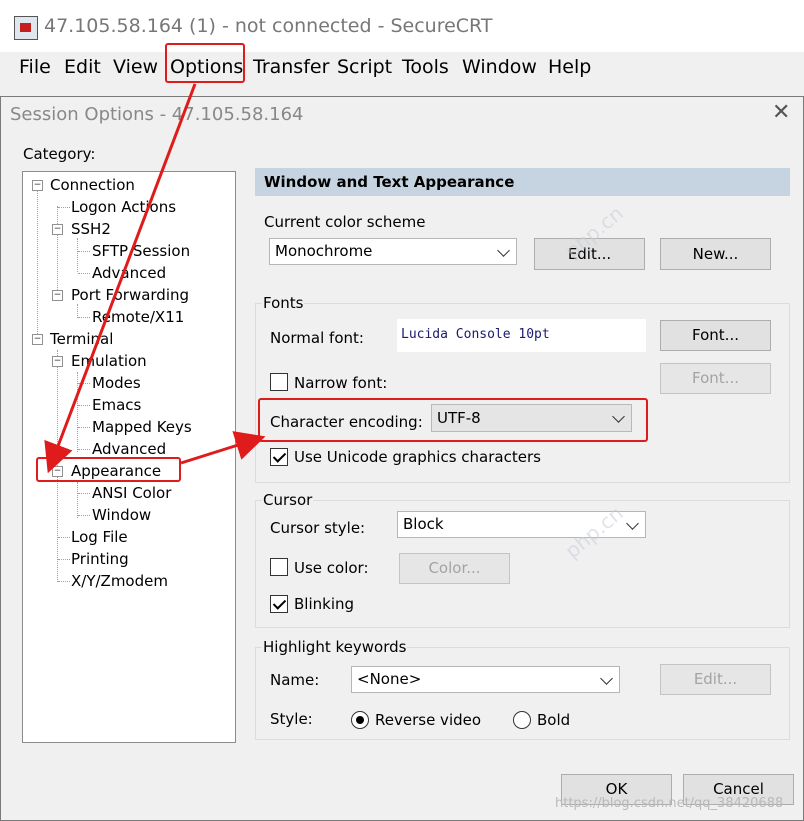  I want to click on tree-item-remote-x11: Remote/X11, so click(138, 317).